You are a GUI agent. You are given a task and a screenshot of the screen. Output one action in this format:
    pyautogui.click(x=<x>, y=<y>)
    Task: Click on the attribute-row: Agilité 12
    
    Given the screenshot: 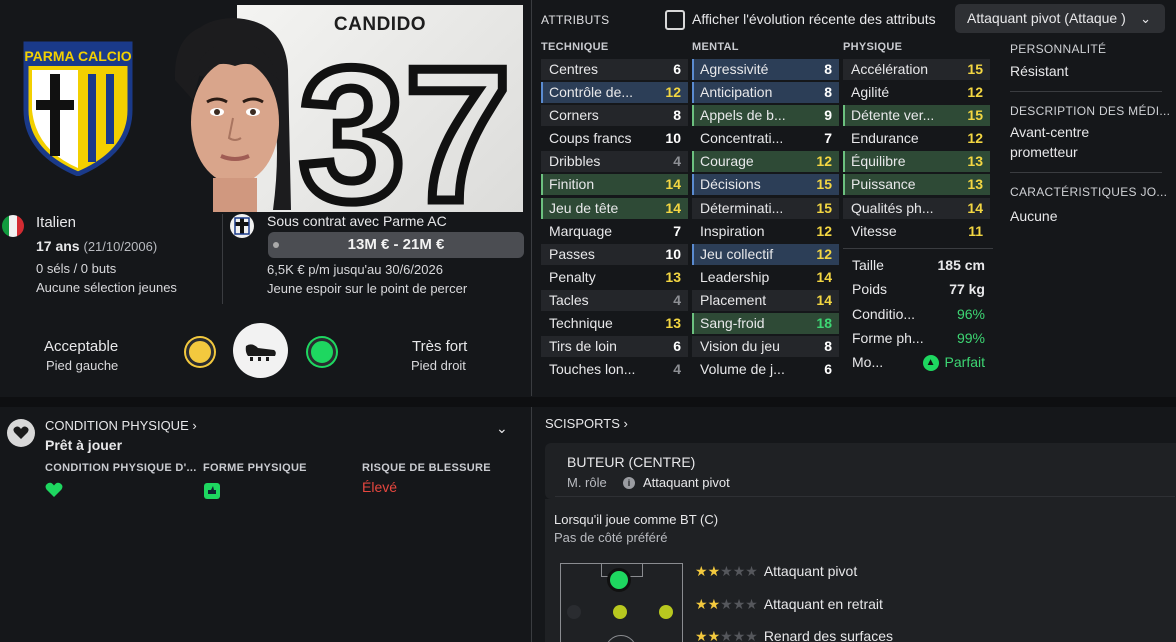 What is the action you would take?
    pyautogui.click(x=916, y=92)
    